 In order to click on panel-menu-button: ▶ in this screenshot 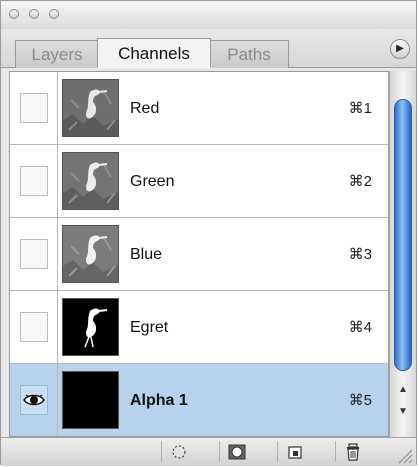, I will do `click(400, 49)`.